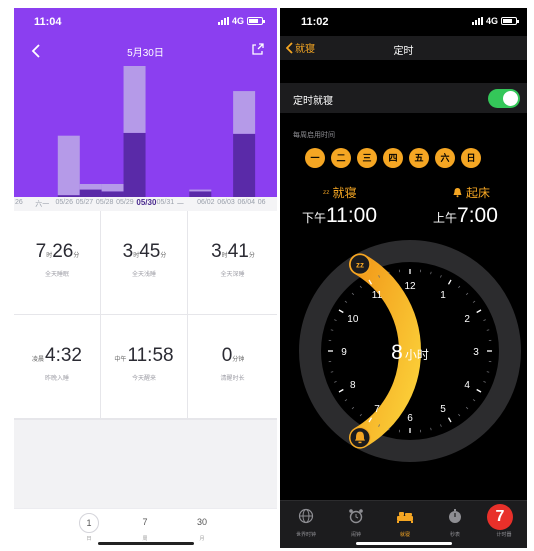 This screenshot has height=551, width=534. What do you see at coordinates (180, 204) in the screenshot?
I see `date-tick-label: 一` at bounding box center [180, 204].